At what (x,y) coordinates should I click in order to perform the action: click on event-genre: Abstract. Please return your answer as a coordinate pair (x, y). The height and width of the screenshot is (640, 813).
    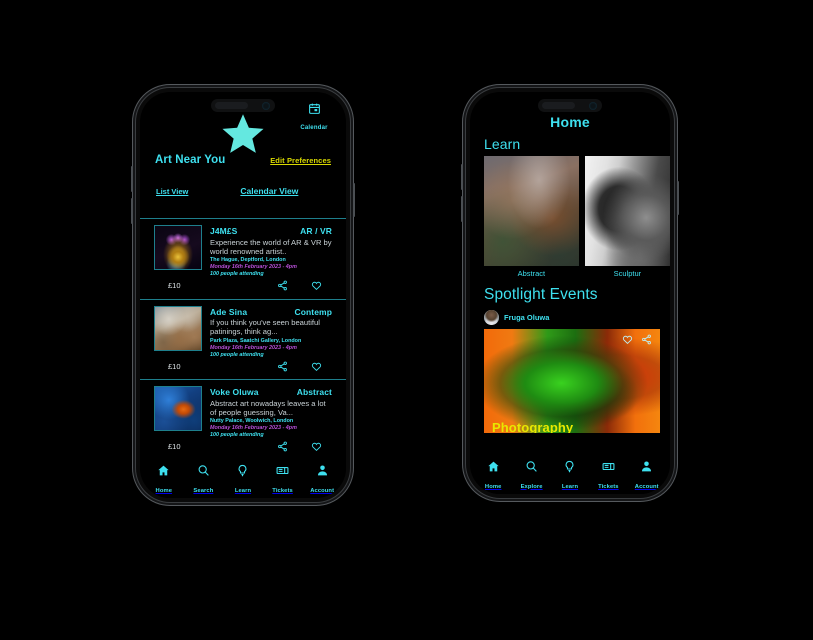
    Looking at the image, I should click on (314, 392).